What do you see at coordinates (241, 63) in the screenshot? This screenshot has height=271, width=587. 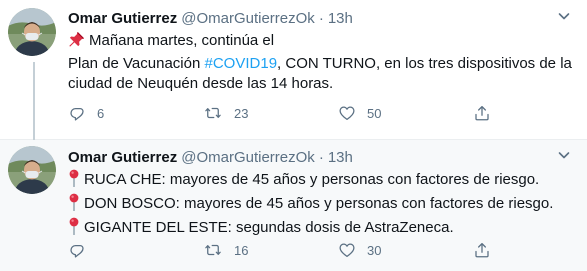 I see `hashtag-link: #COVID19` at bounding box center [241, 63].